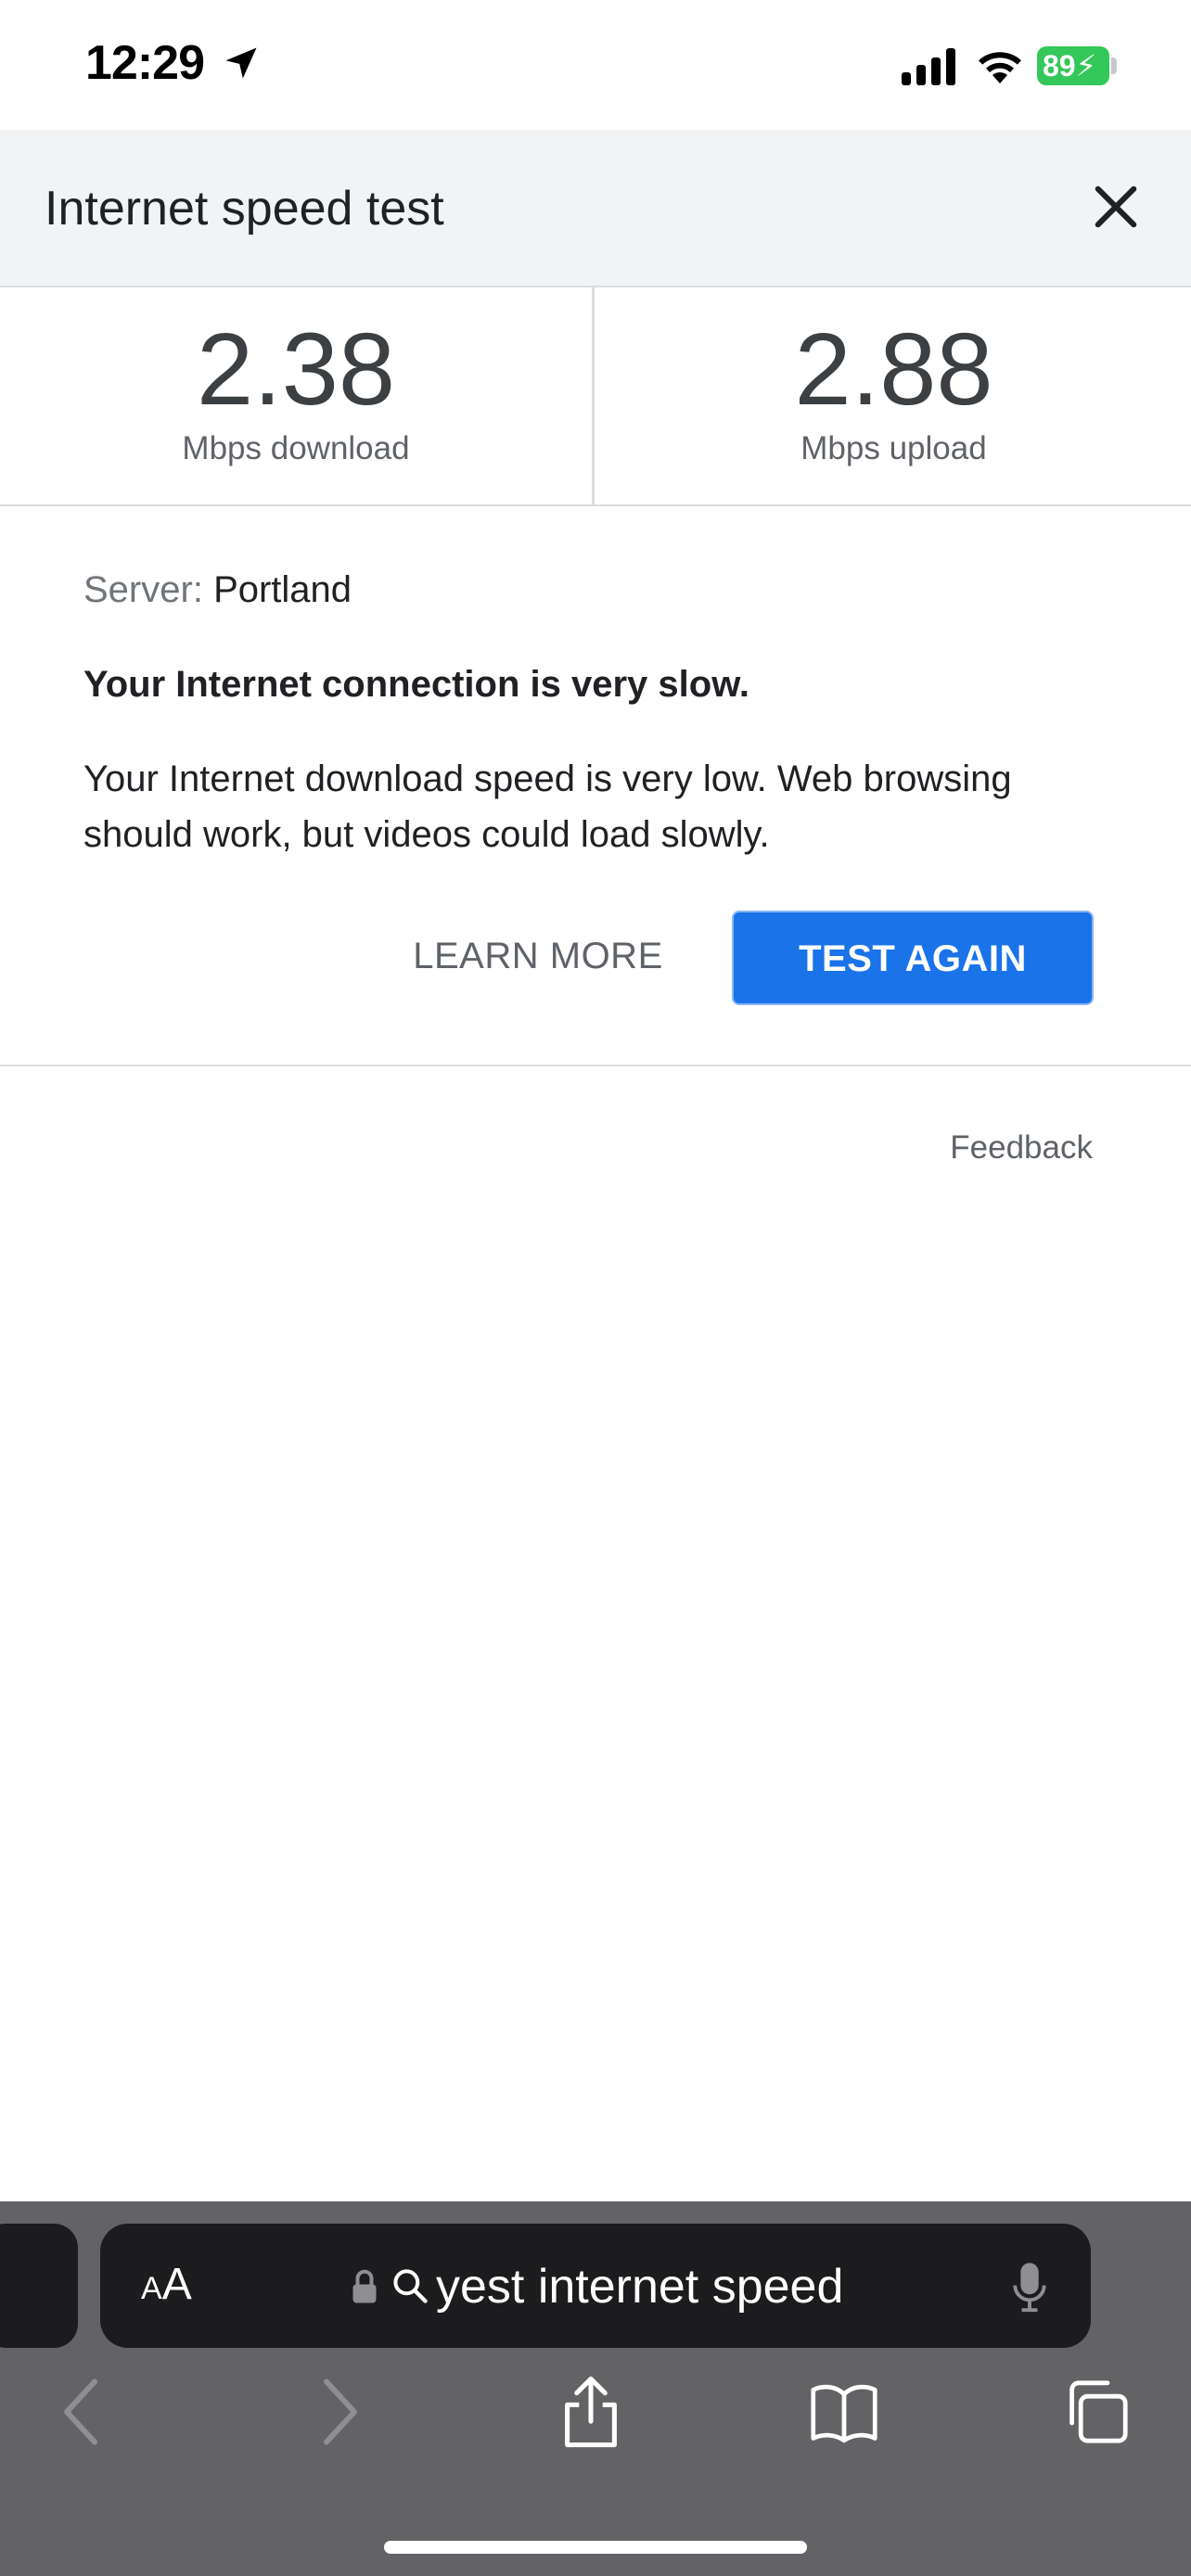 The height and width of the screenshot is (2576, 1191). I want to click on speed-verdict: Your Internet connection is very slow., so click(416, 685).